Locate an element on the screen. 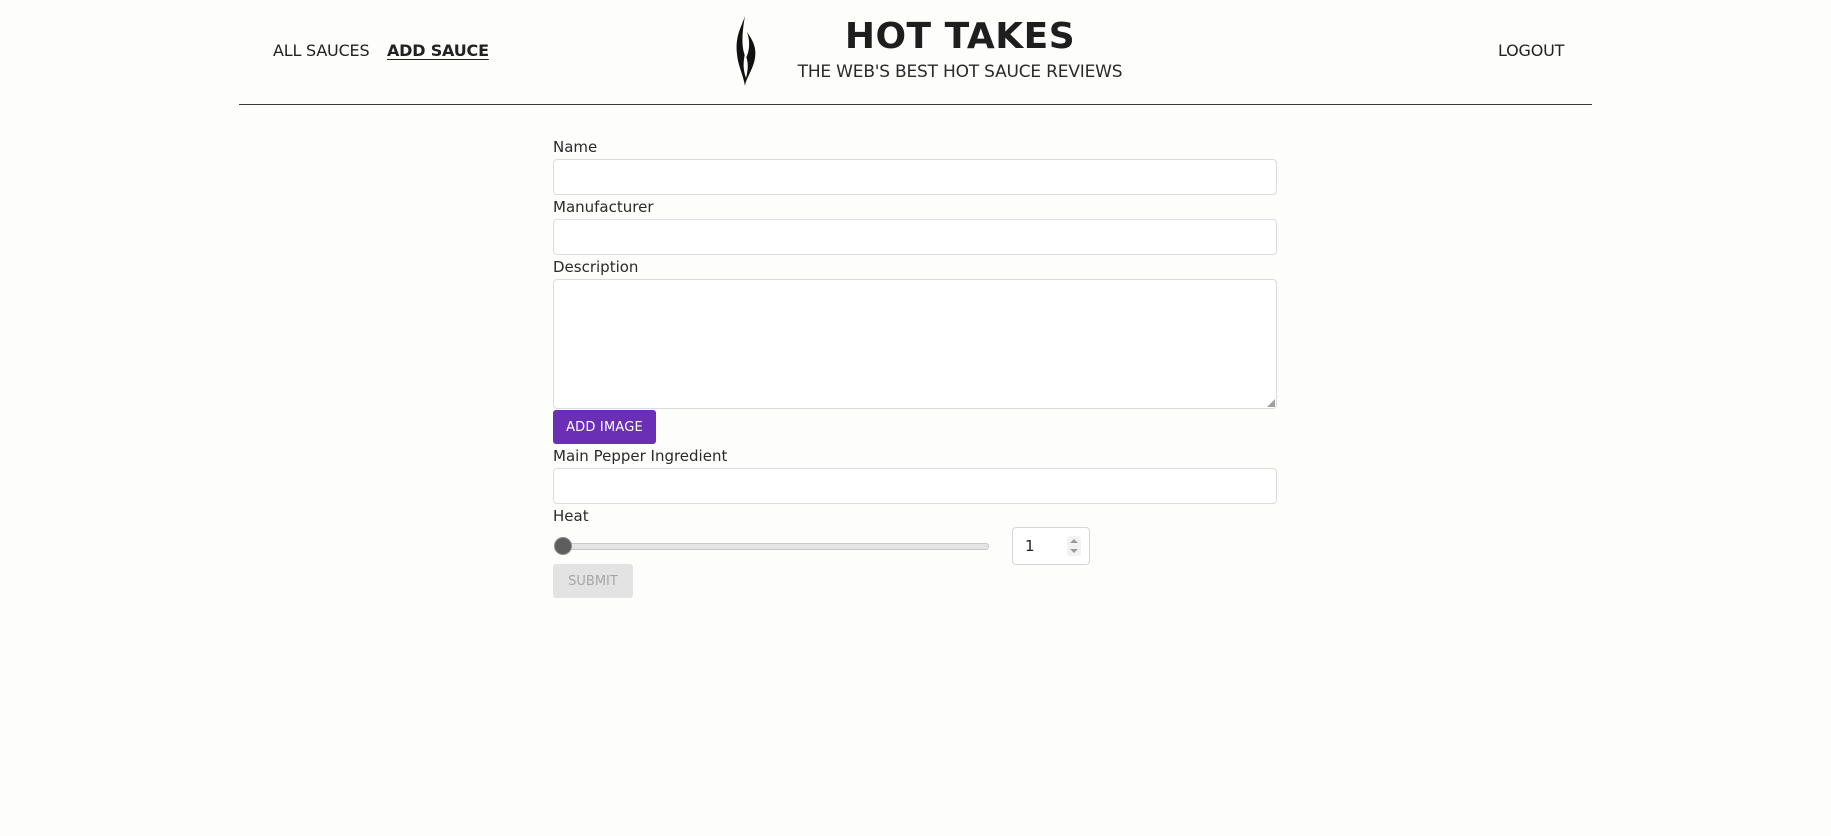  heat-number-input: 1 is located at coordinates (1051, 546).